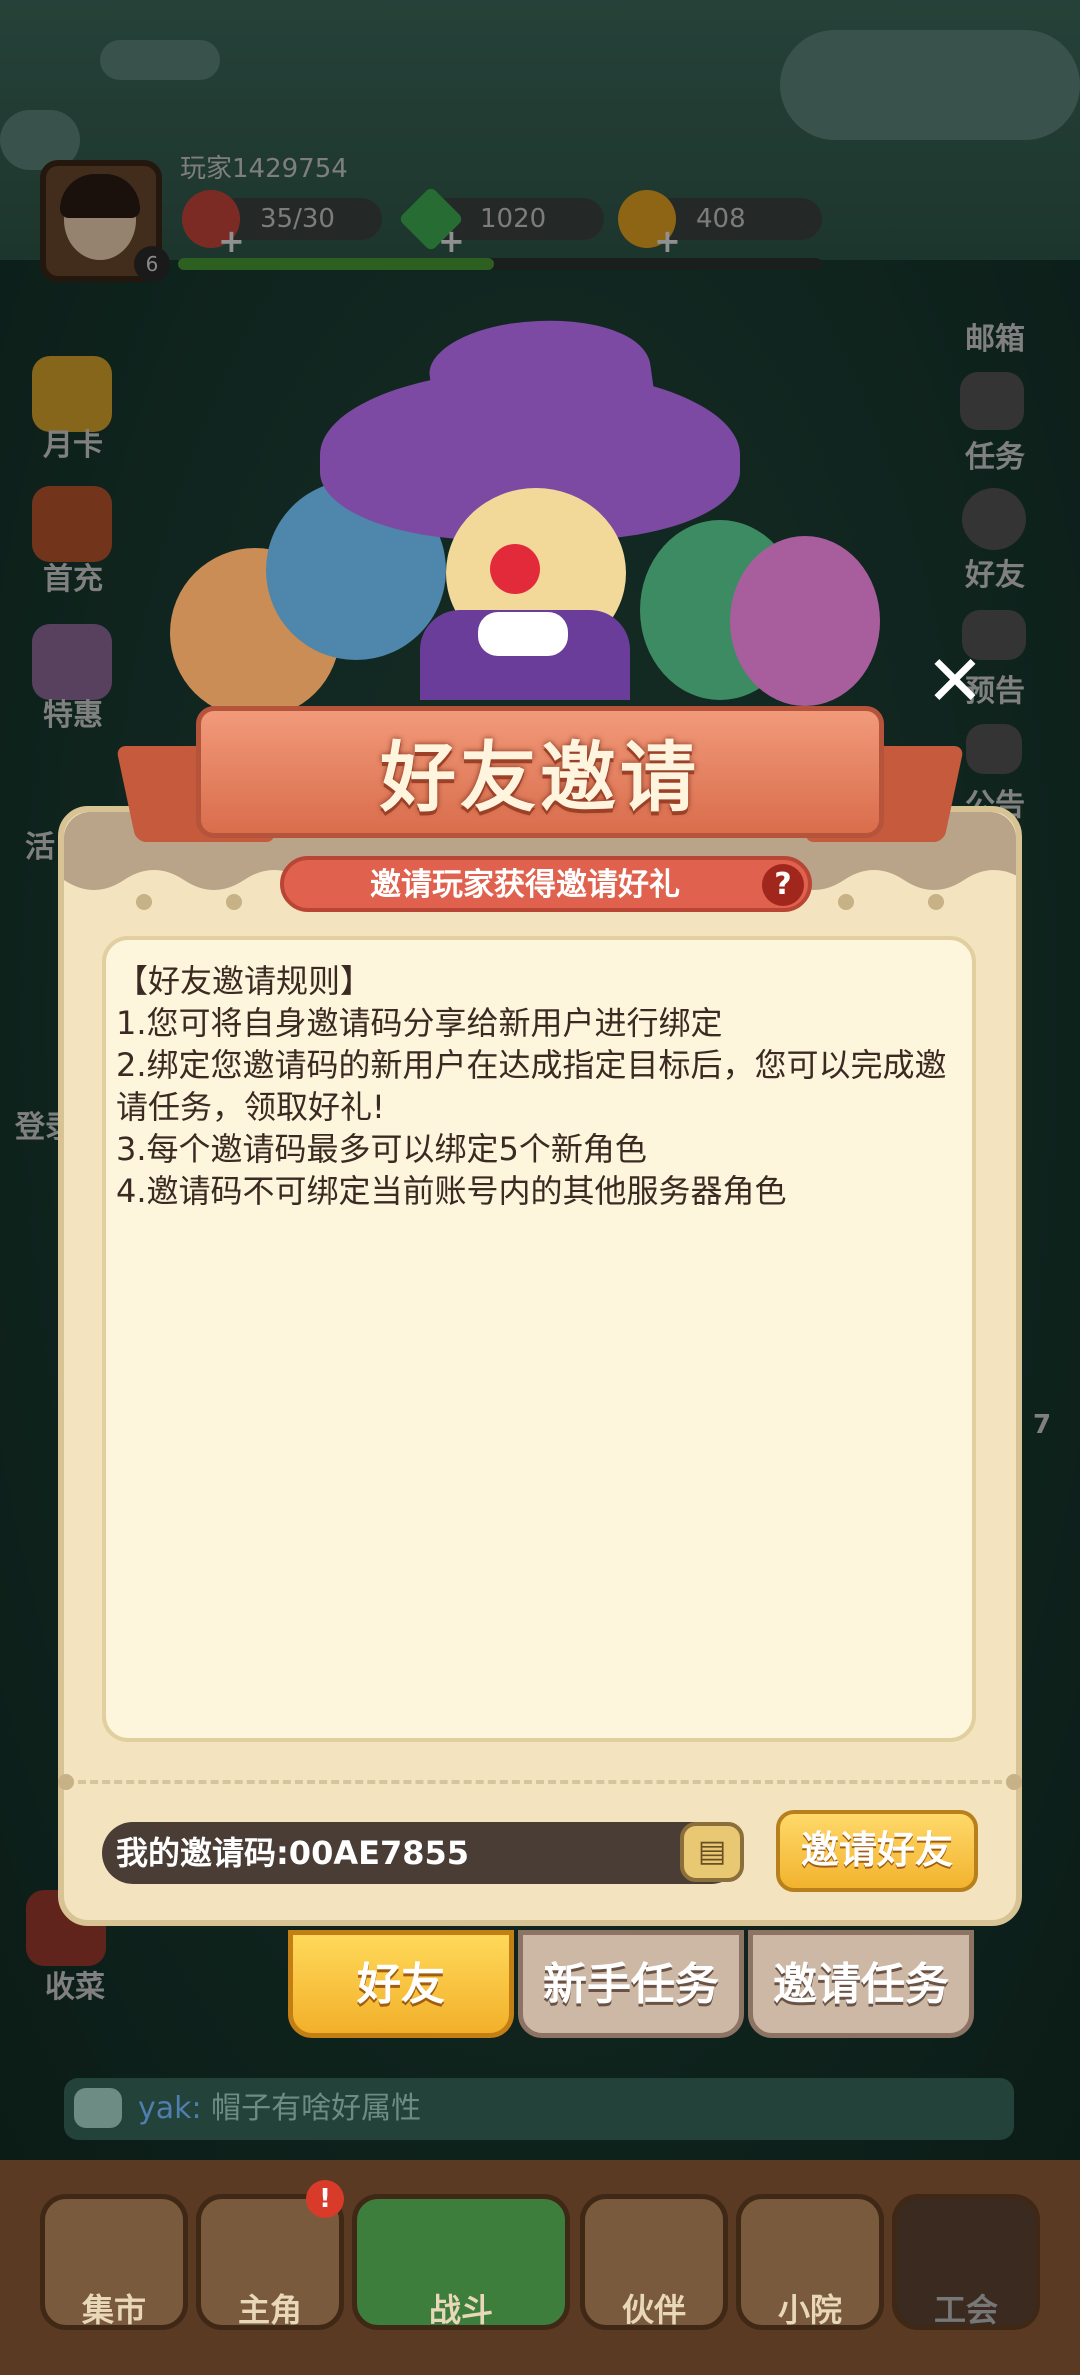  I want to click on close-icon: ✕, so click(955, 681).